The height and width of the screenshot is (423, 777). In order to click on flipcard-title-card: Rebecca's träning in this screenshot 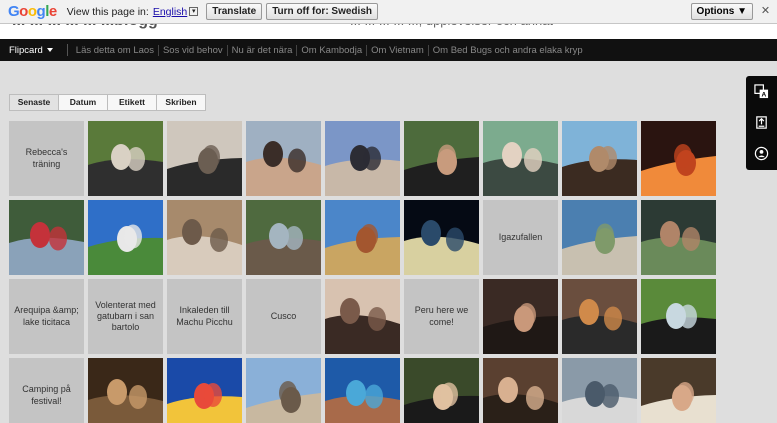, I will do `click(46, 158)`.